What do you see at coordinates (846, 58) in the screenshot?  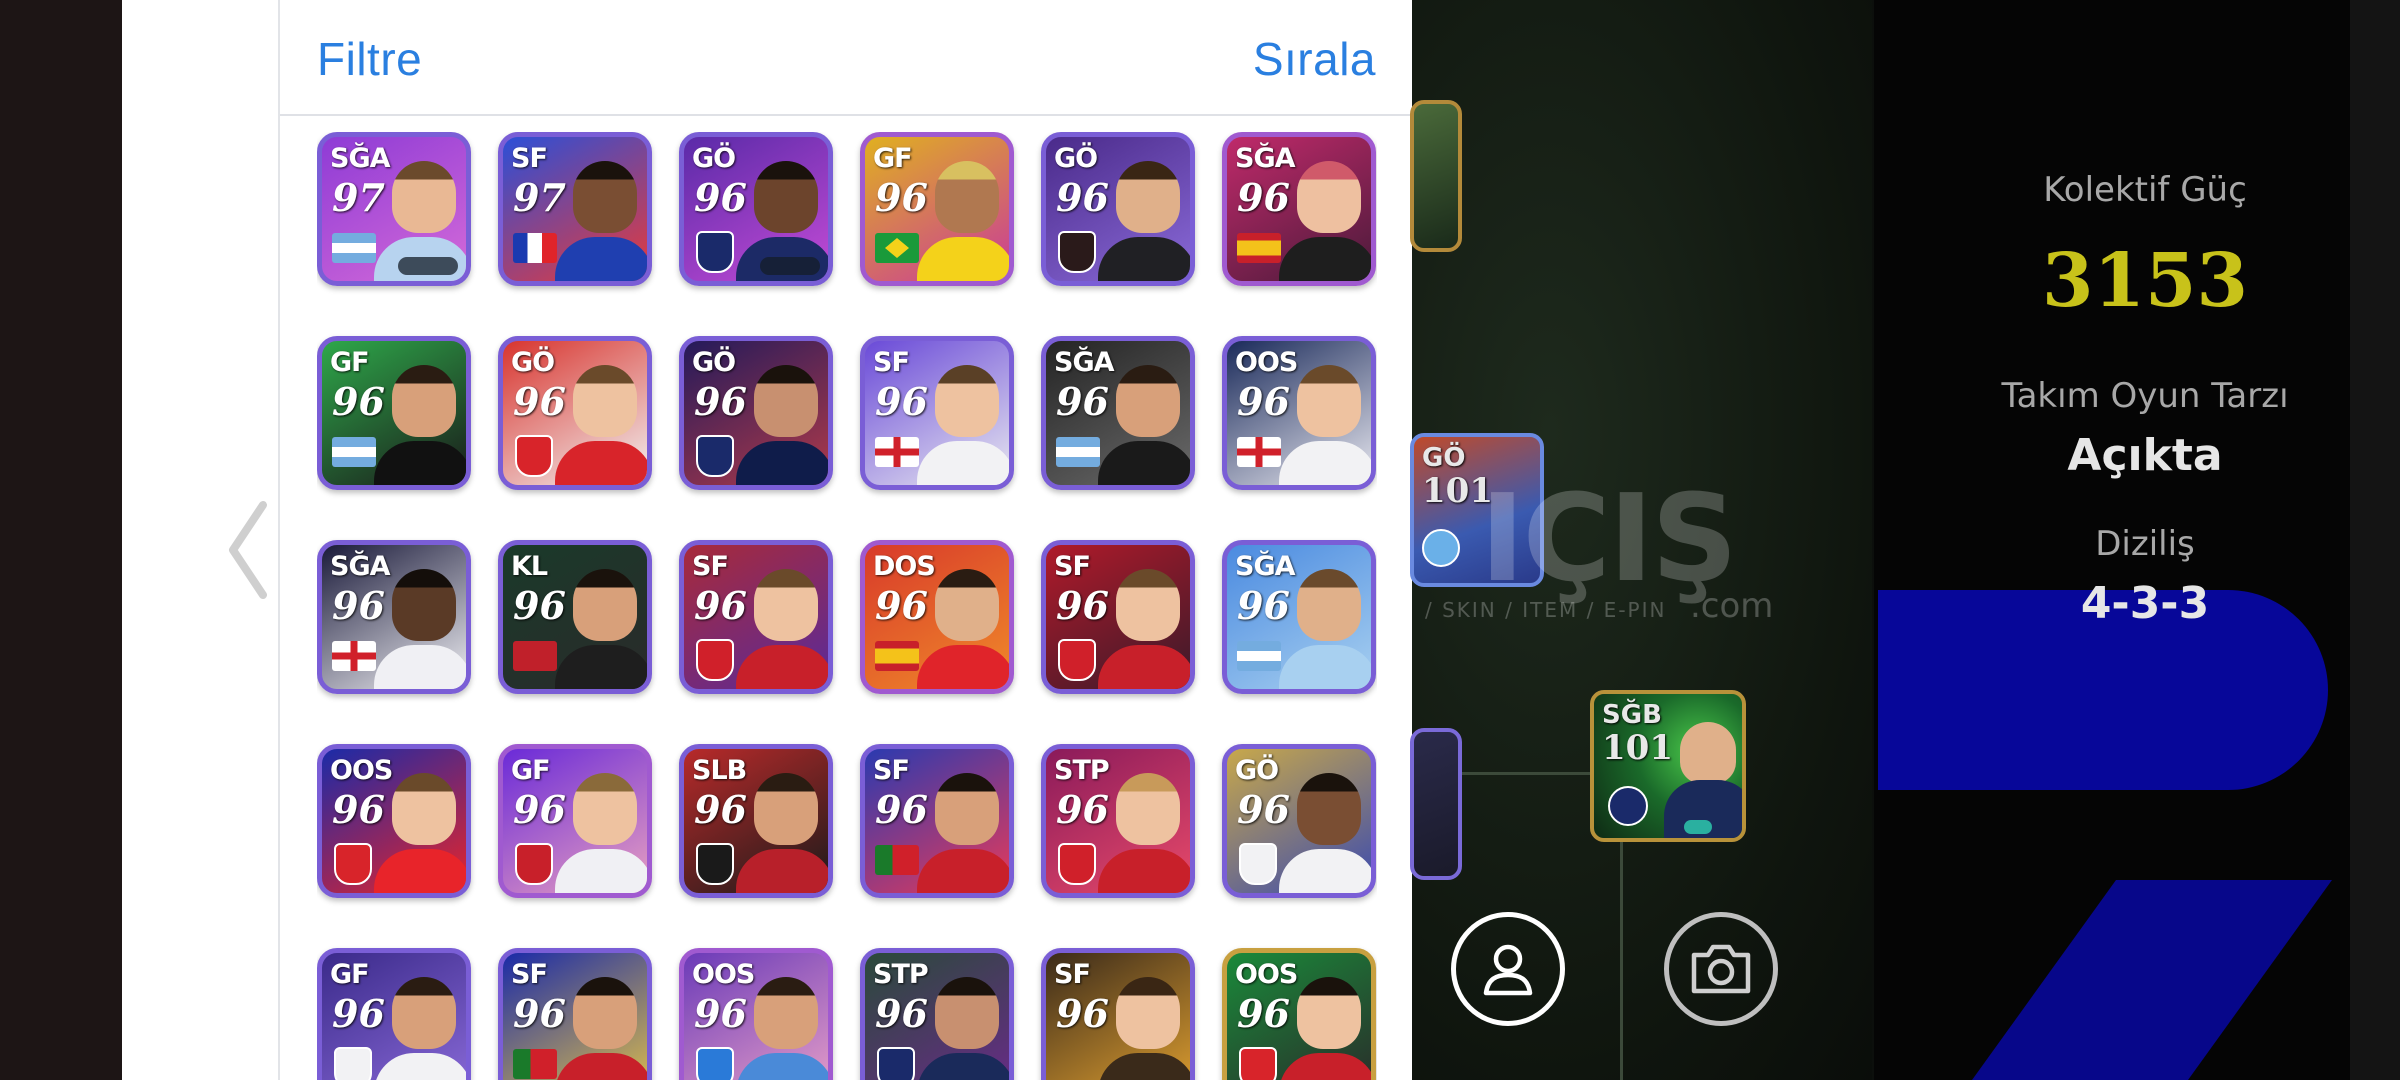 I see `list-header: Filtre Sırala` at bounding box center [846, 58].